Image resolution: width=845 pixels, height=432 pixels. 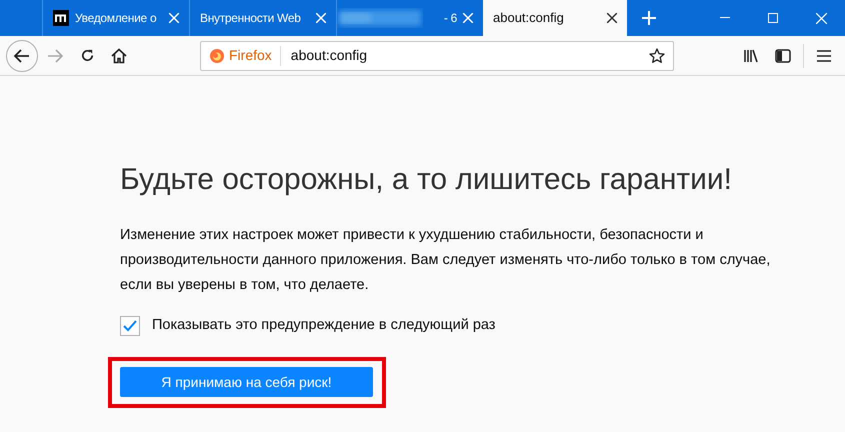 I want to click on accept-risk-button: Я принимаю на себя риск!, so click(x=246, y=382).